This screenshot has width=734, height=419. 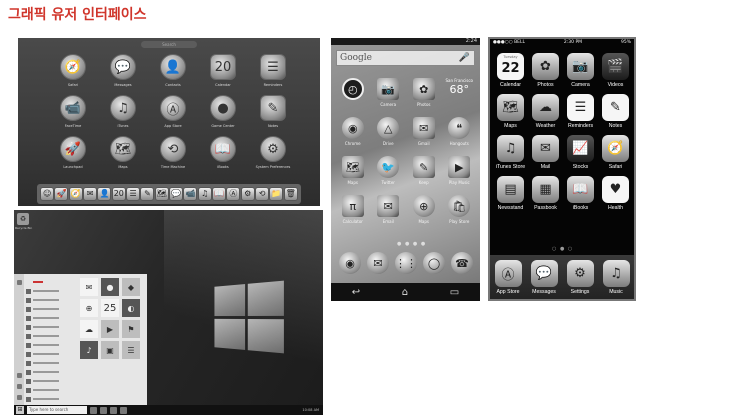 What do you see at coordinates (580, 66) in the screenshot?
I see `camera-icon: 📷` at bounding box center [580, 66].